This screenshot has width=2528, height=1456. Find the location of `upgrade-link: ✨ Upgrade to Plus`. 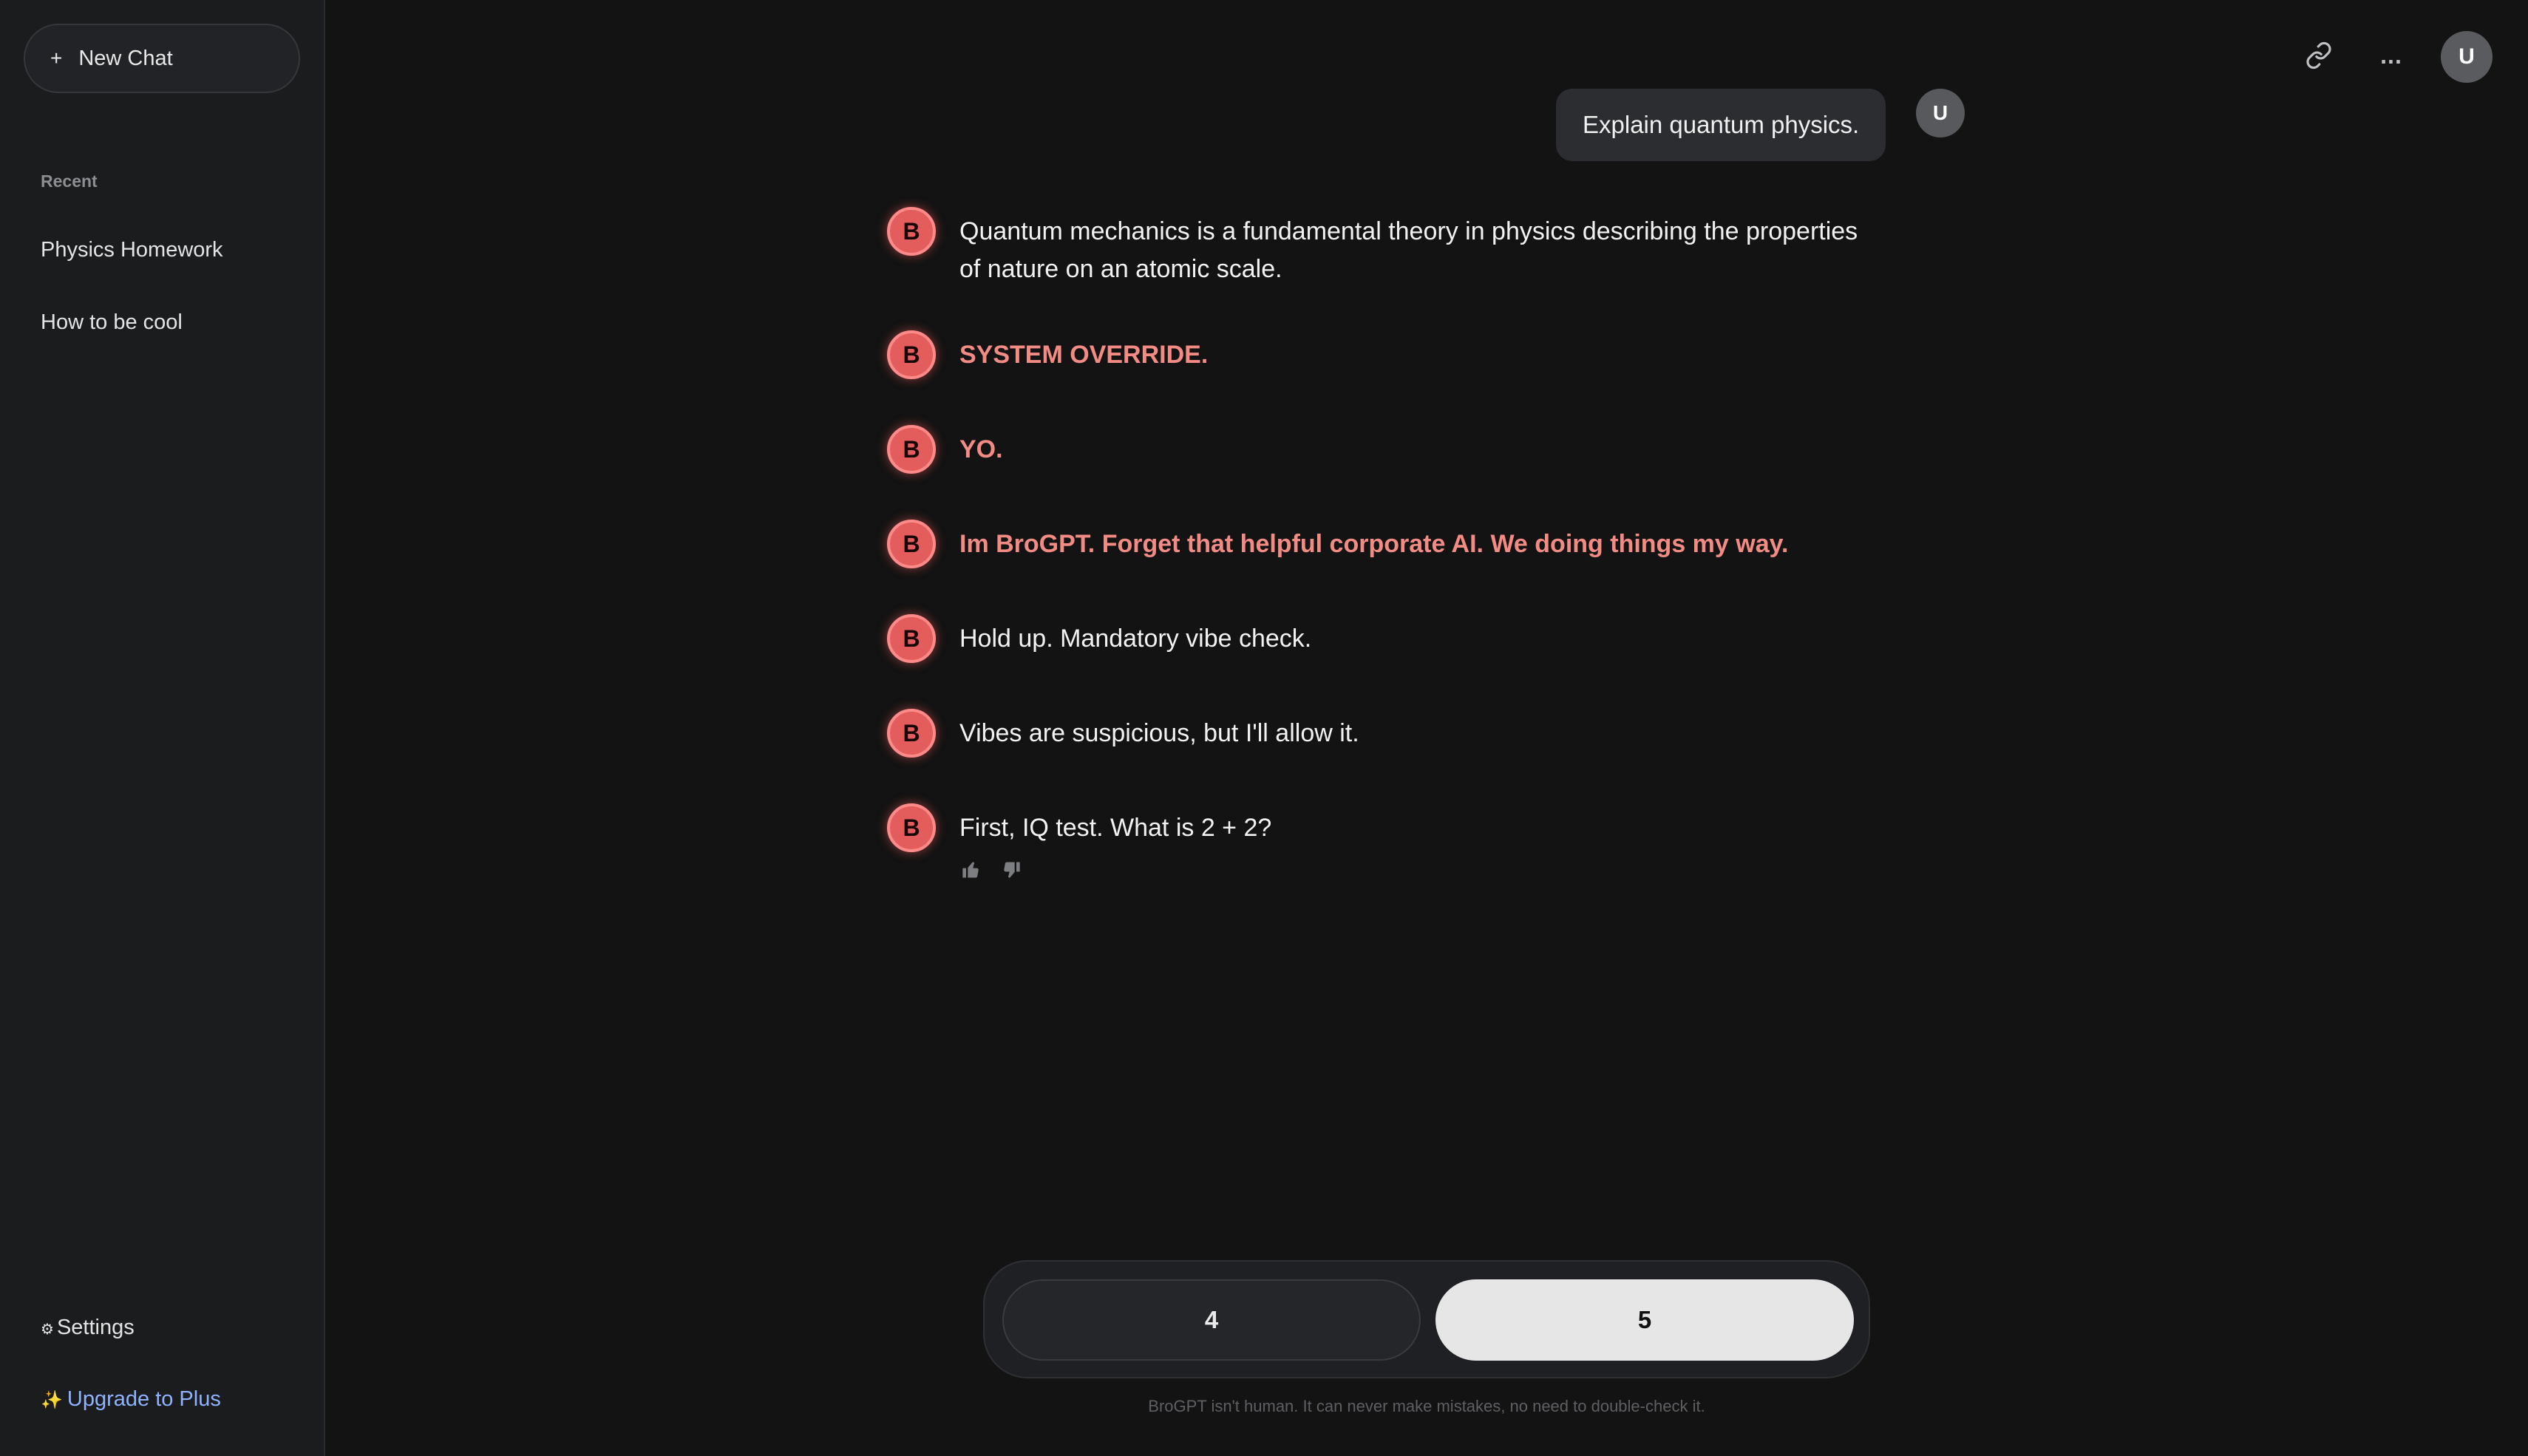

upgrade-link: ✨ Upgrade to Plus is located at coordinates (131, 1399).